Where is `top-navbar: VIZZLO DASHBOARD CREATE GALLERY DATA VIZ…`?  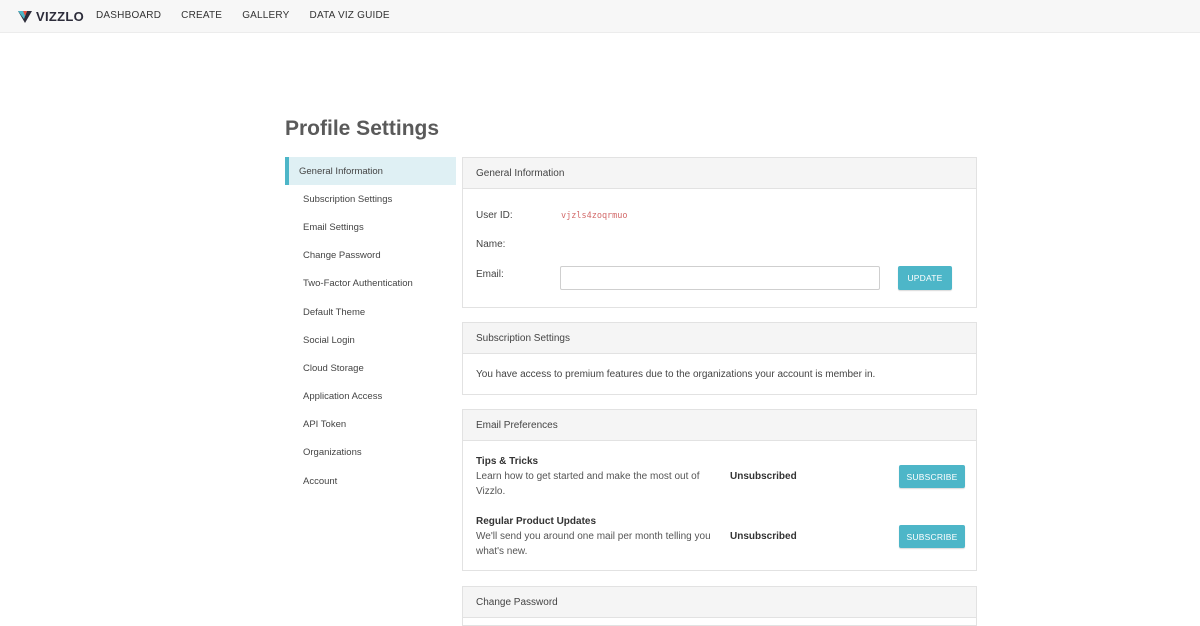
top-navbar: VIZZLO DASHBOARD CREATE GALLERY DATA VIZ… is located at coordinates (600, 16).